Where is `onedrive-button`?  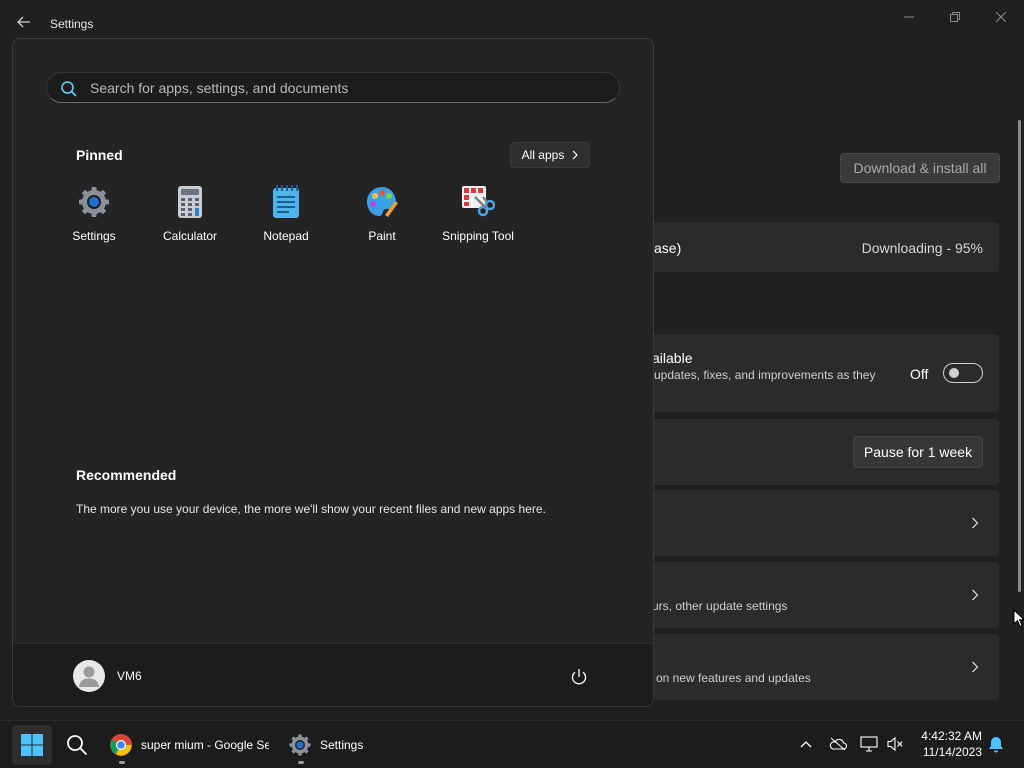 onedrive-button is located at coordinates (838, 744).